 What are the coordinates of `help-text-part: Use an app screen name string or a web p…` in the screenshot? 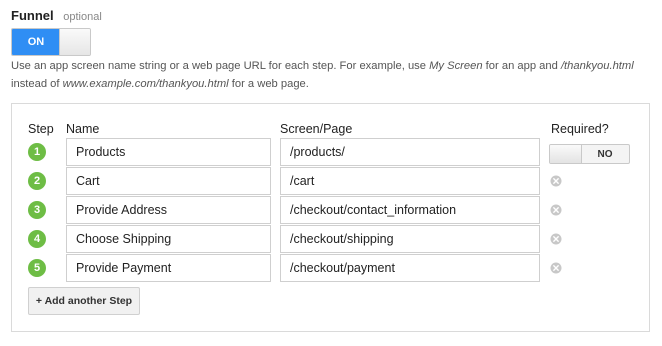 It's located at (220, 66).